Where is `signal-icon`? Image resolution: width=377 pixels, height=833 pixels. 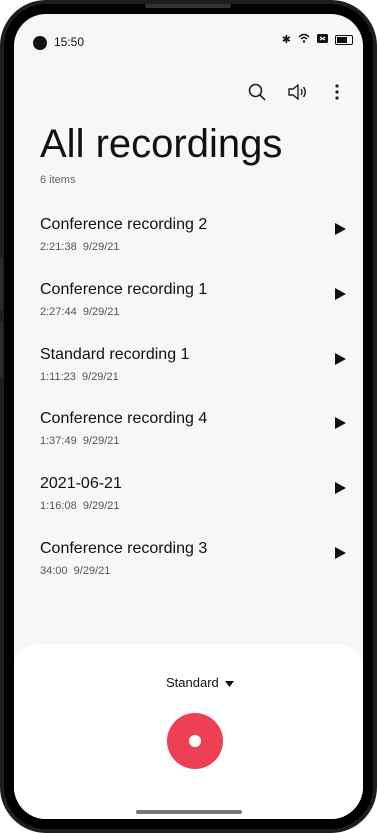
signal-icon is located at coordinates (322, 39).